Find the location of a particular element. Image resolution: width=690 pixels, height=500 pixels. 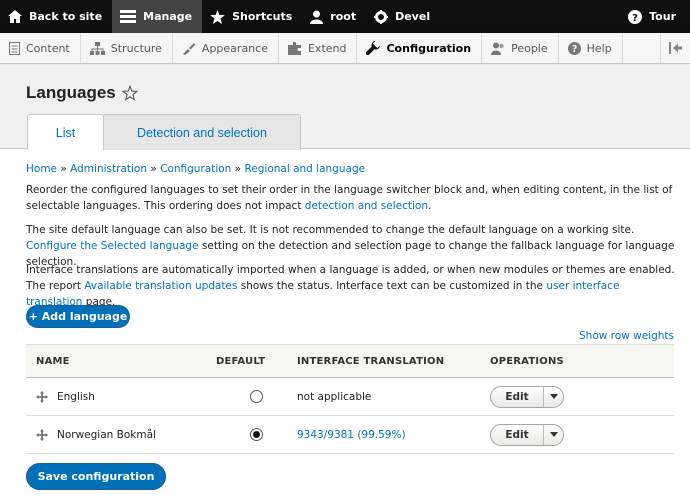

cell-translation: 9343/9381 (99.59%) is located at coordinates (393, 435).